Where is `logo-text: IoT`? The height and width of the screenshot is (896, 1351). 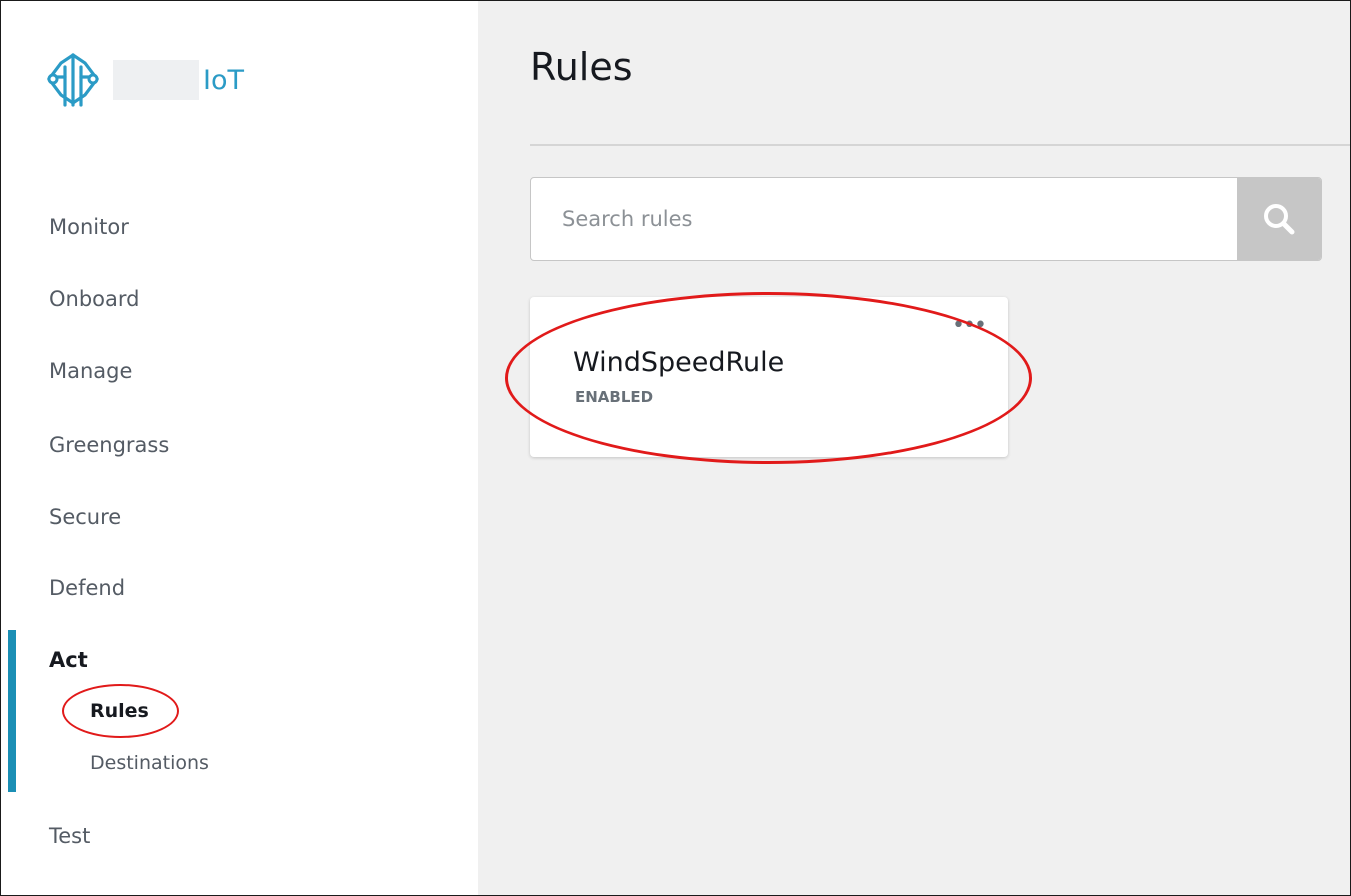
logo-text: IoT is located at coordinates (223, 80).